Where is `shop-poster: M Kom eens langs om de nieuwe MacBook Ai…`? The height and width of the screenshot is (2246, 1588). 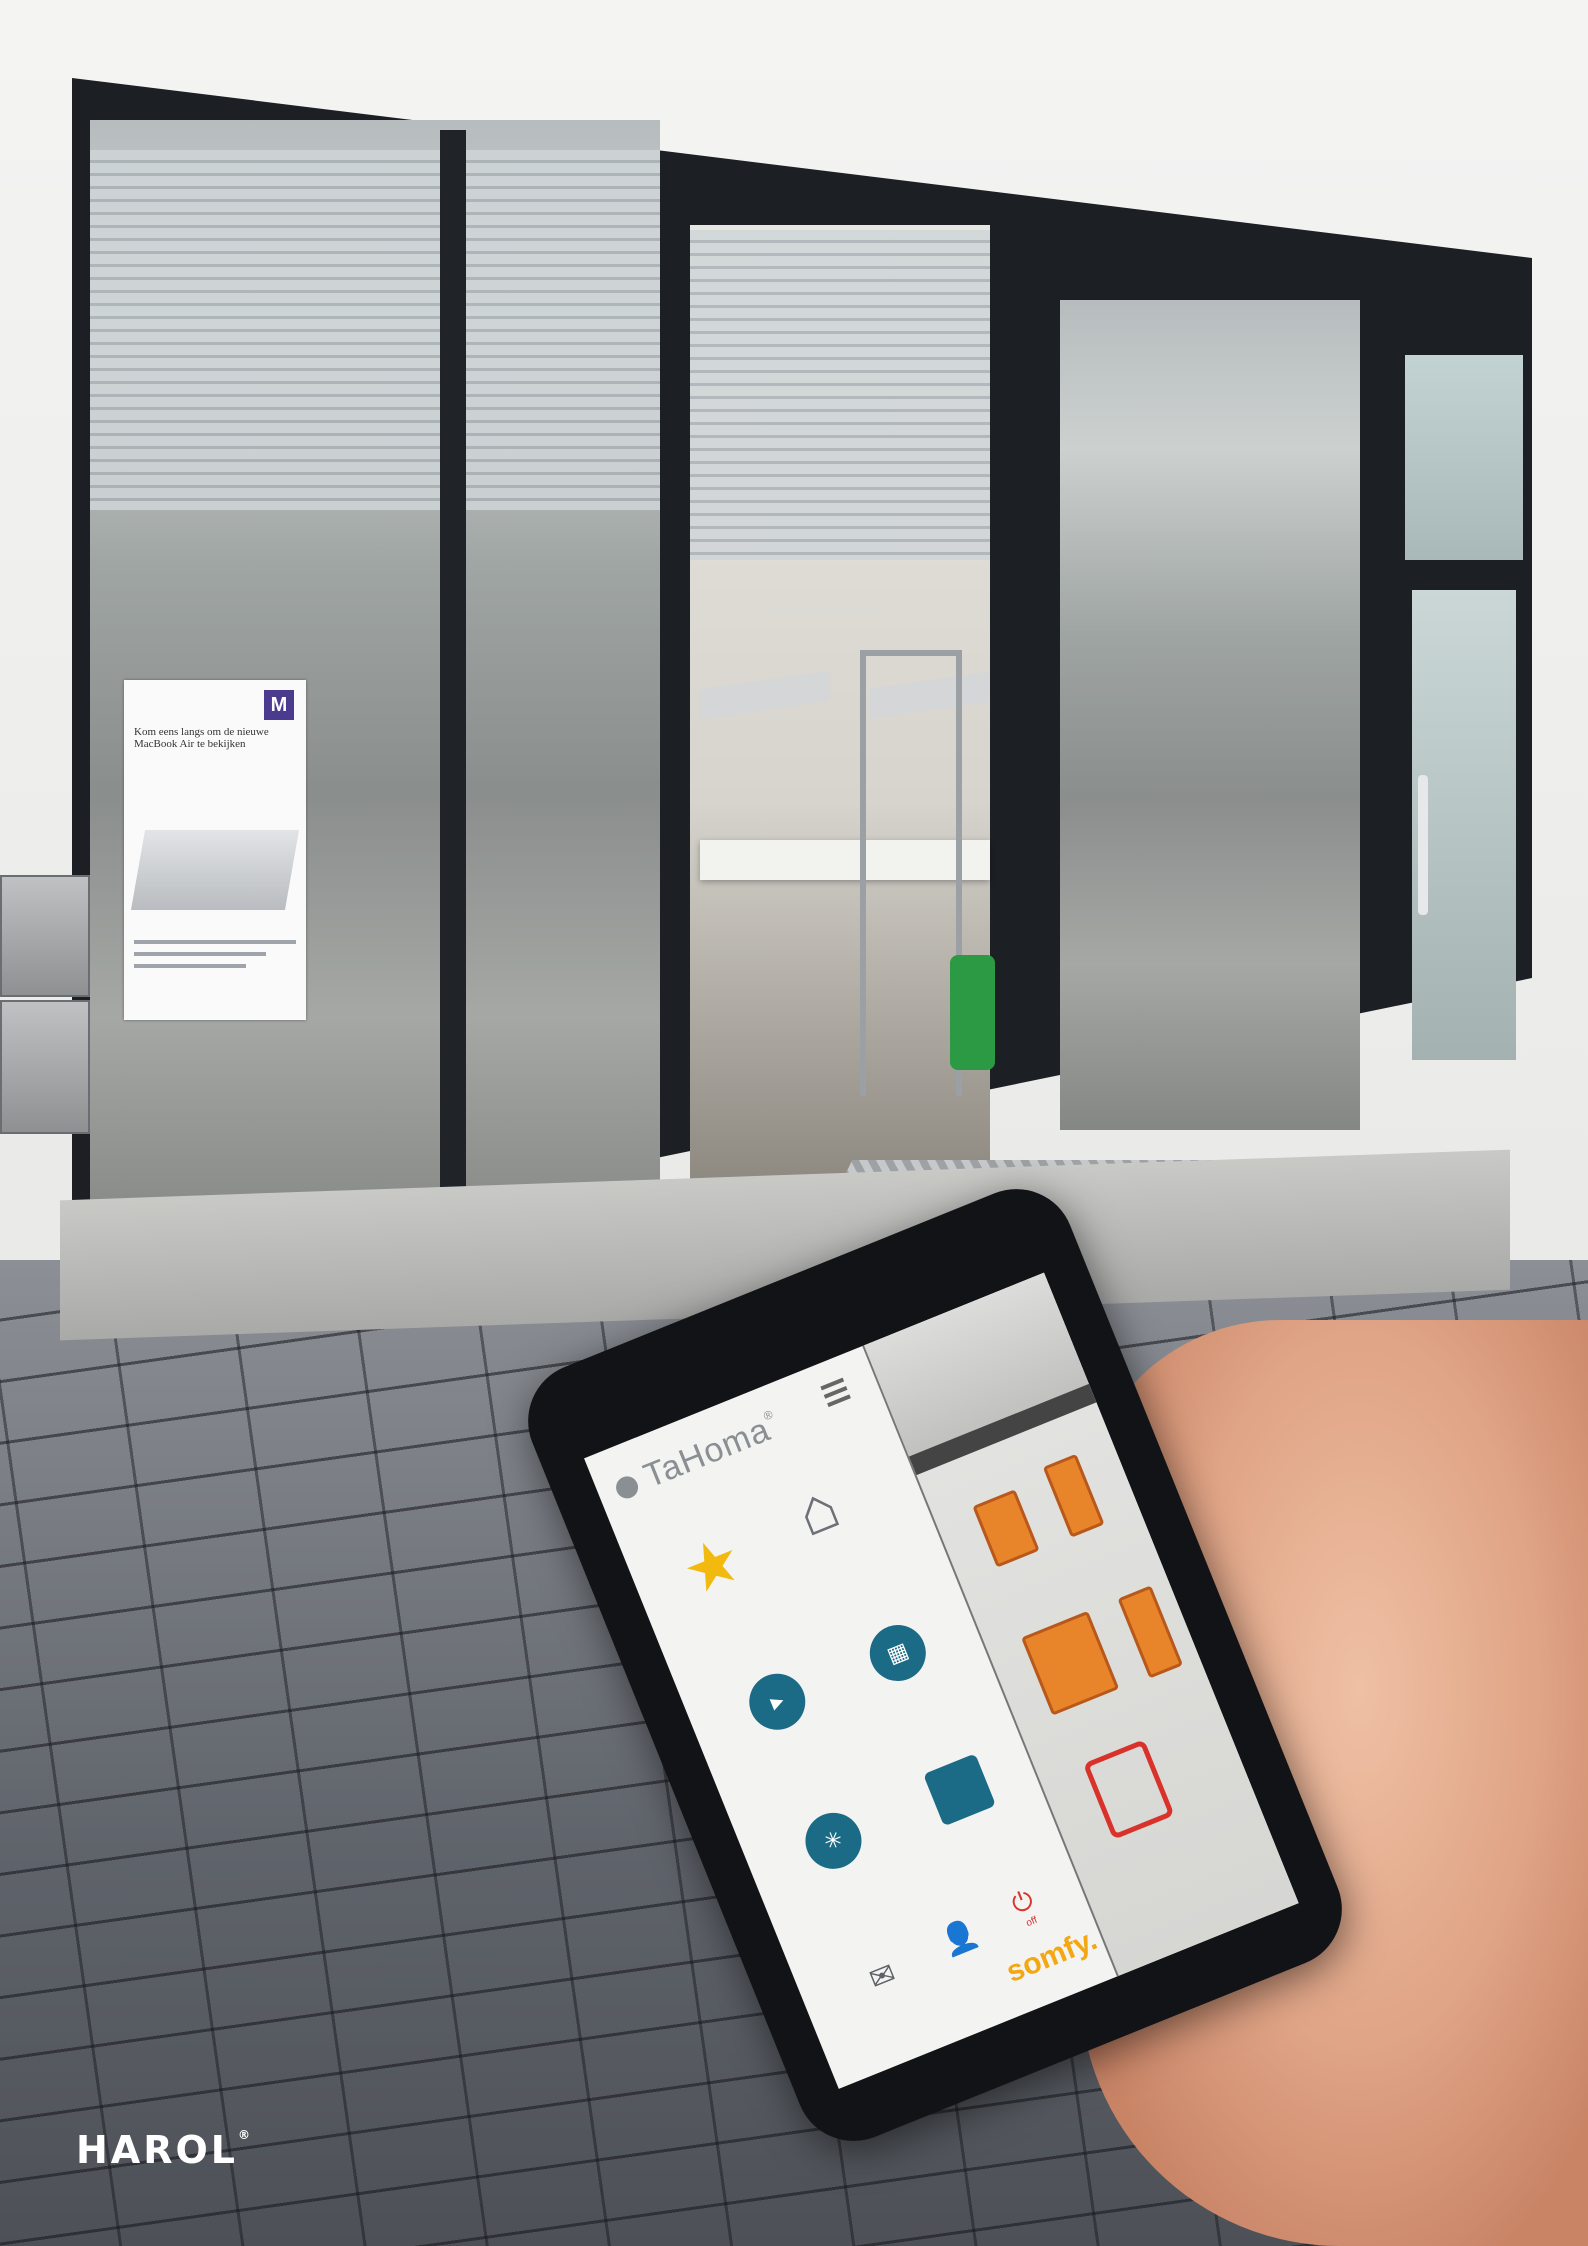 shop-poster: M Kom eens langs om de nieuwe MacBook Ai… is located at coordinates (215, 850).